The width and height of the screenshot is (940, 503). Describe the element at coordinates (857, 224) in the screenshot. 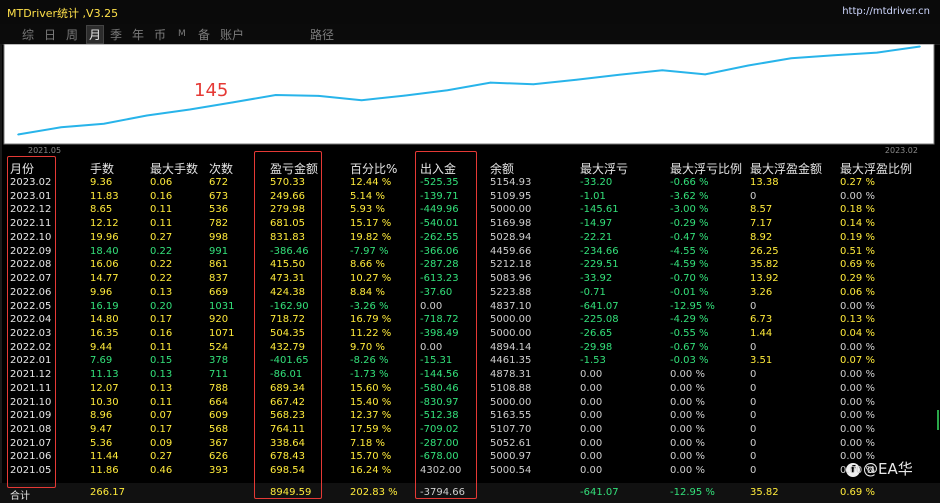

I see `table-cell: 0.14 %` at that location.